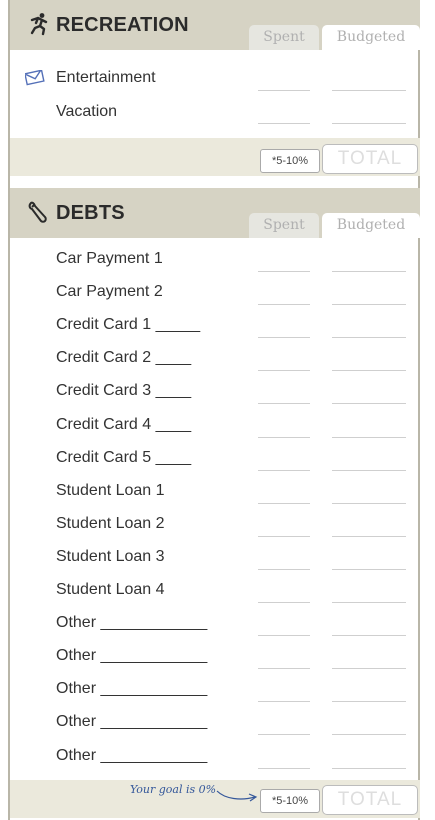 Image resolution: width=435 pixels, height=820 pixels. Describe the element at coordinates (215, 213) in the screenshot. I see `debts-header: DEBTS Spent Budgeted` at that location.